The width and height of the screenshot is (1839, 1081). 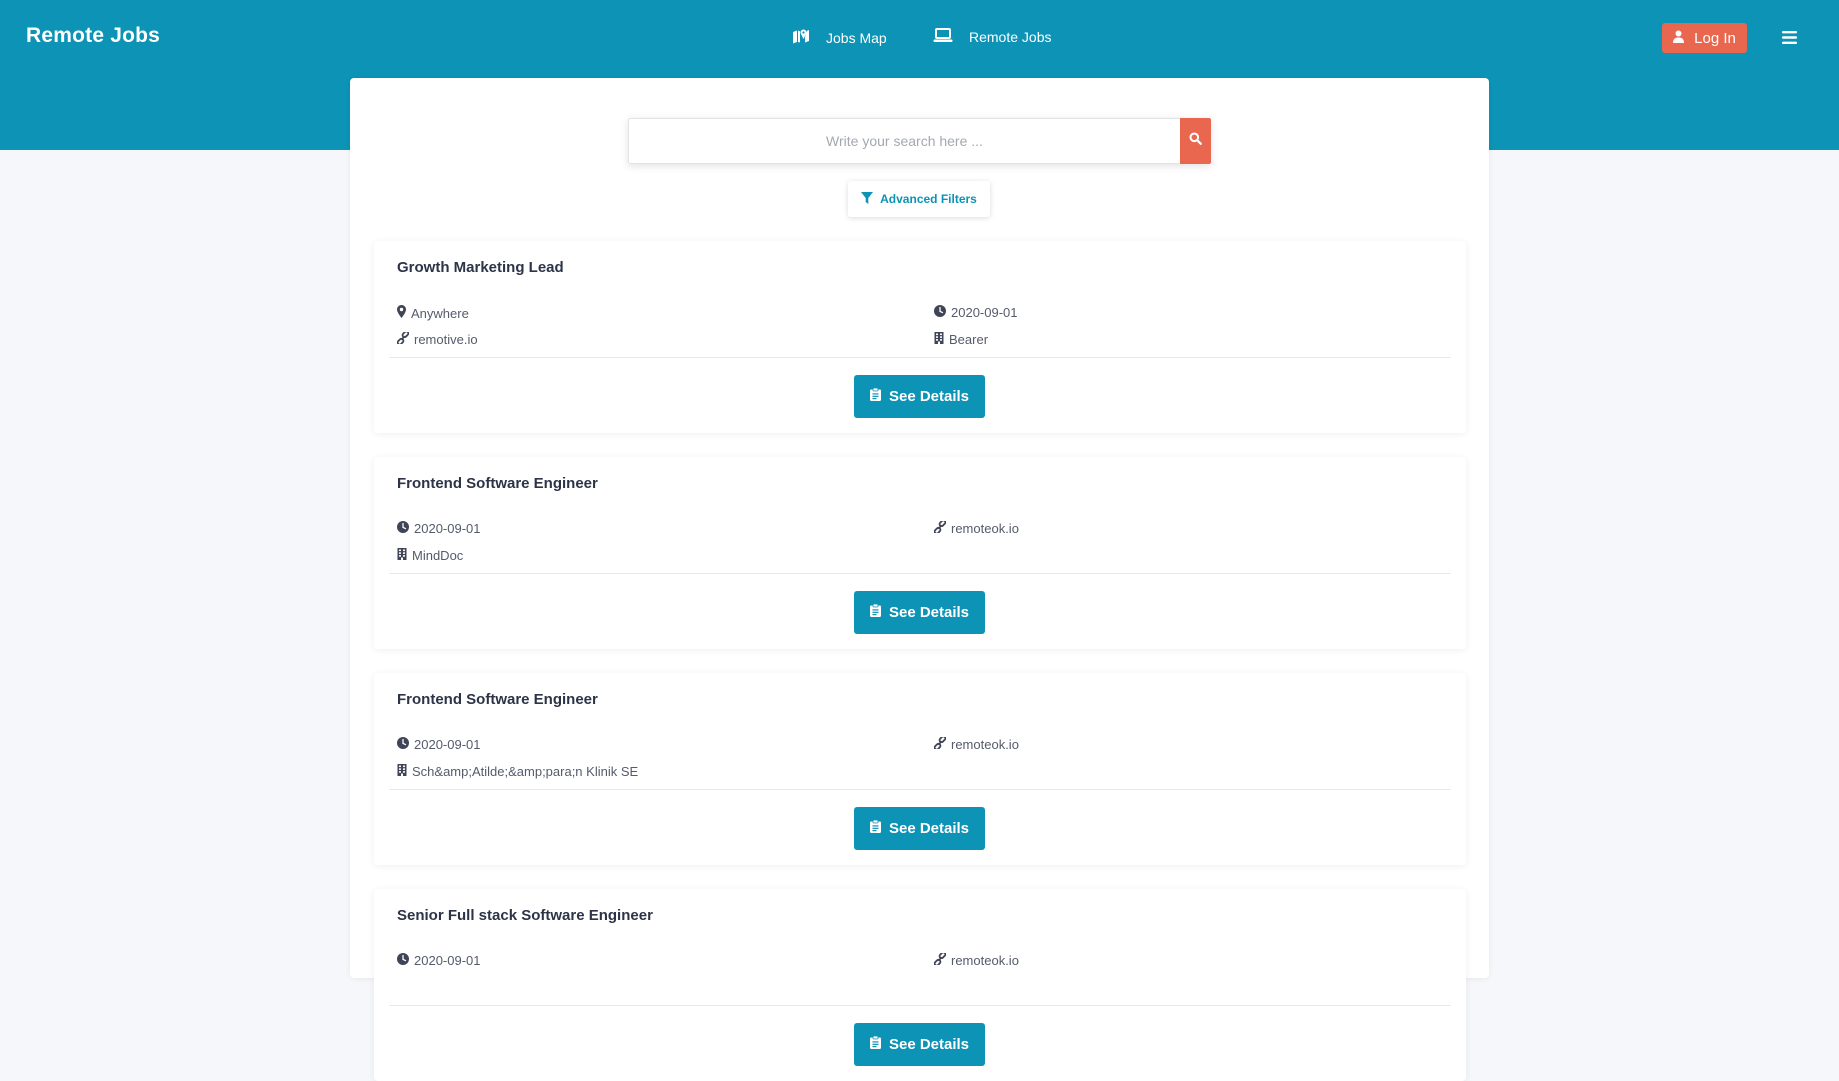 I want to click on job-meta-item: MindDoc, so click(x=430, y=555).